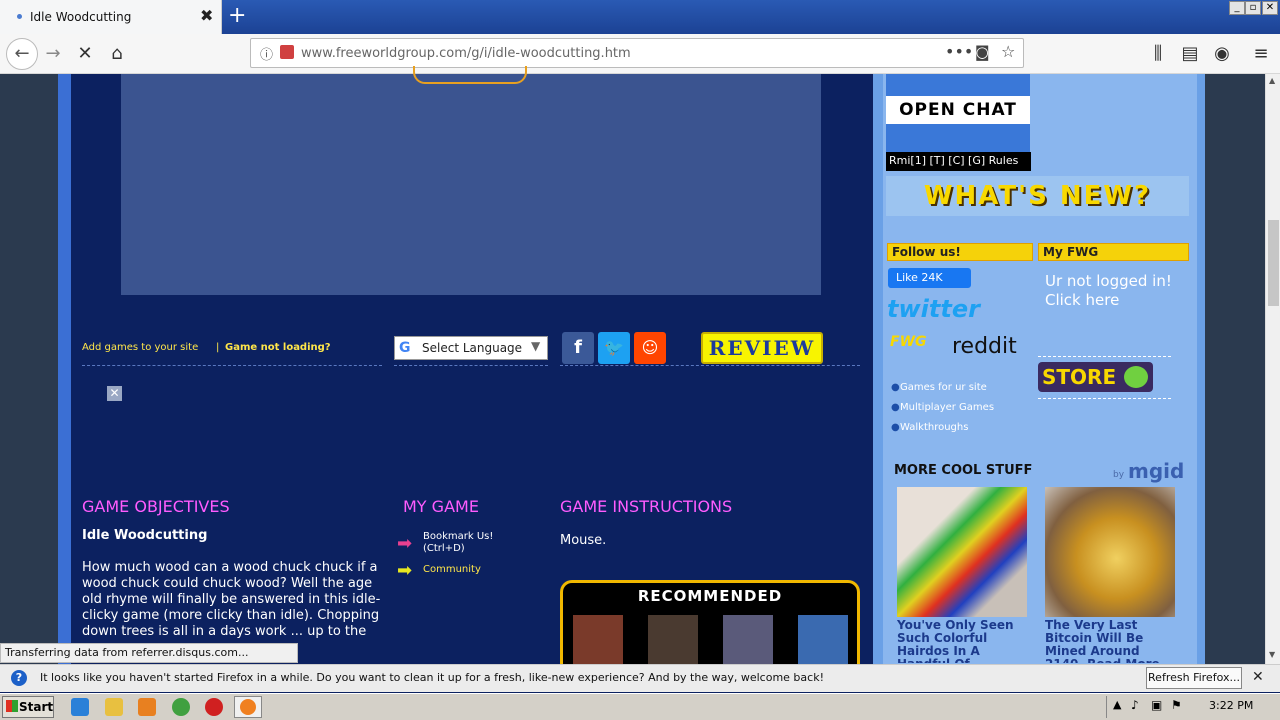 The image size is (1280, 720). Describe the element at coordinates (214, 707) in the screenshot. I see `opera-icon` at that location.